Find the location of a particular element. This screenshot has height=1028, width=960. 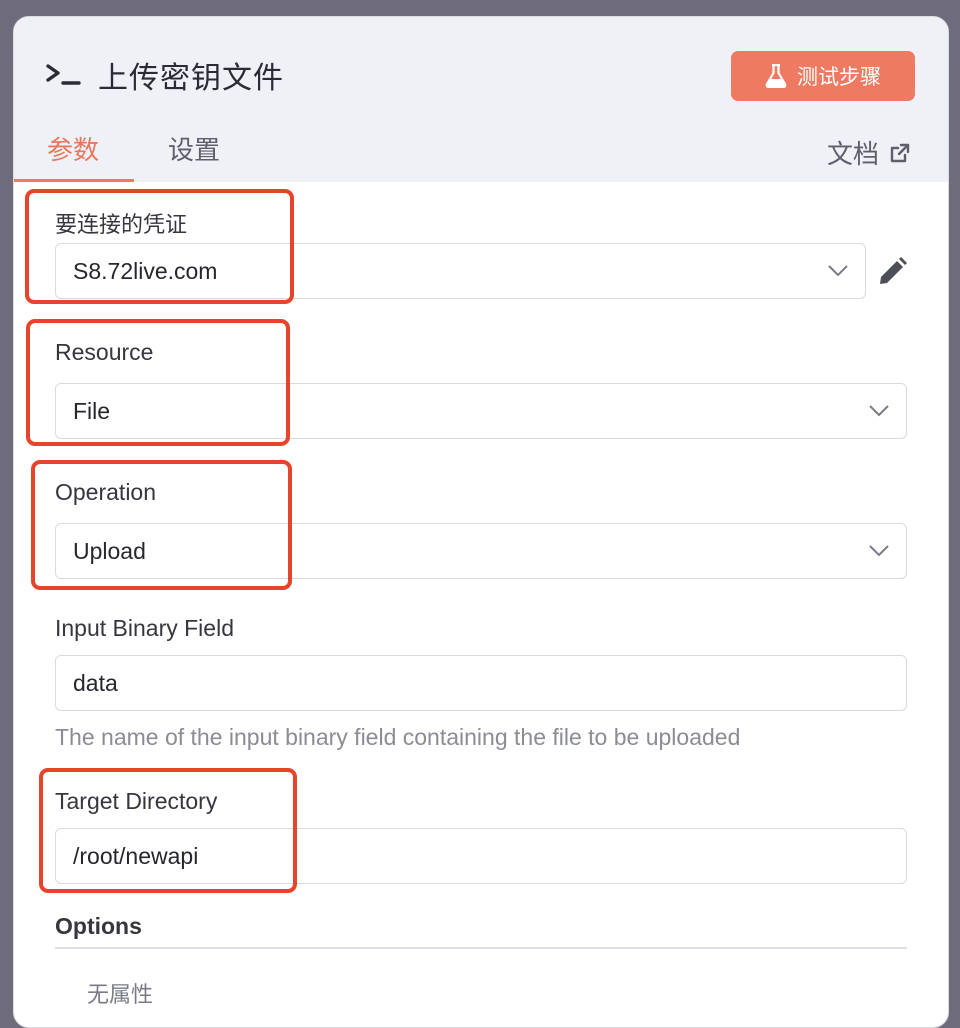

binary-field-input: data is located at coordinates (481, 683).